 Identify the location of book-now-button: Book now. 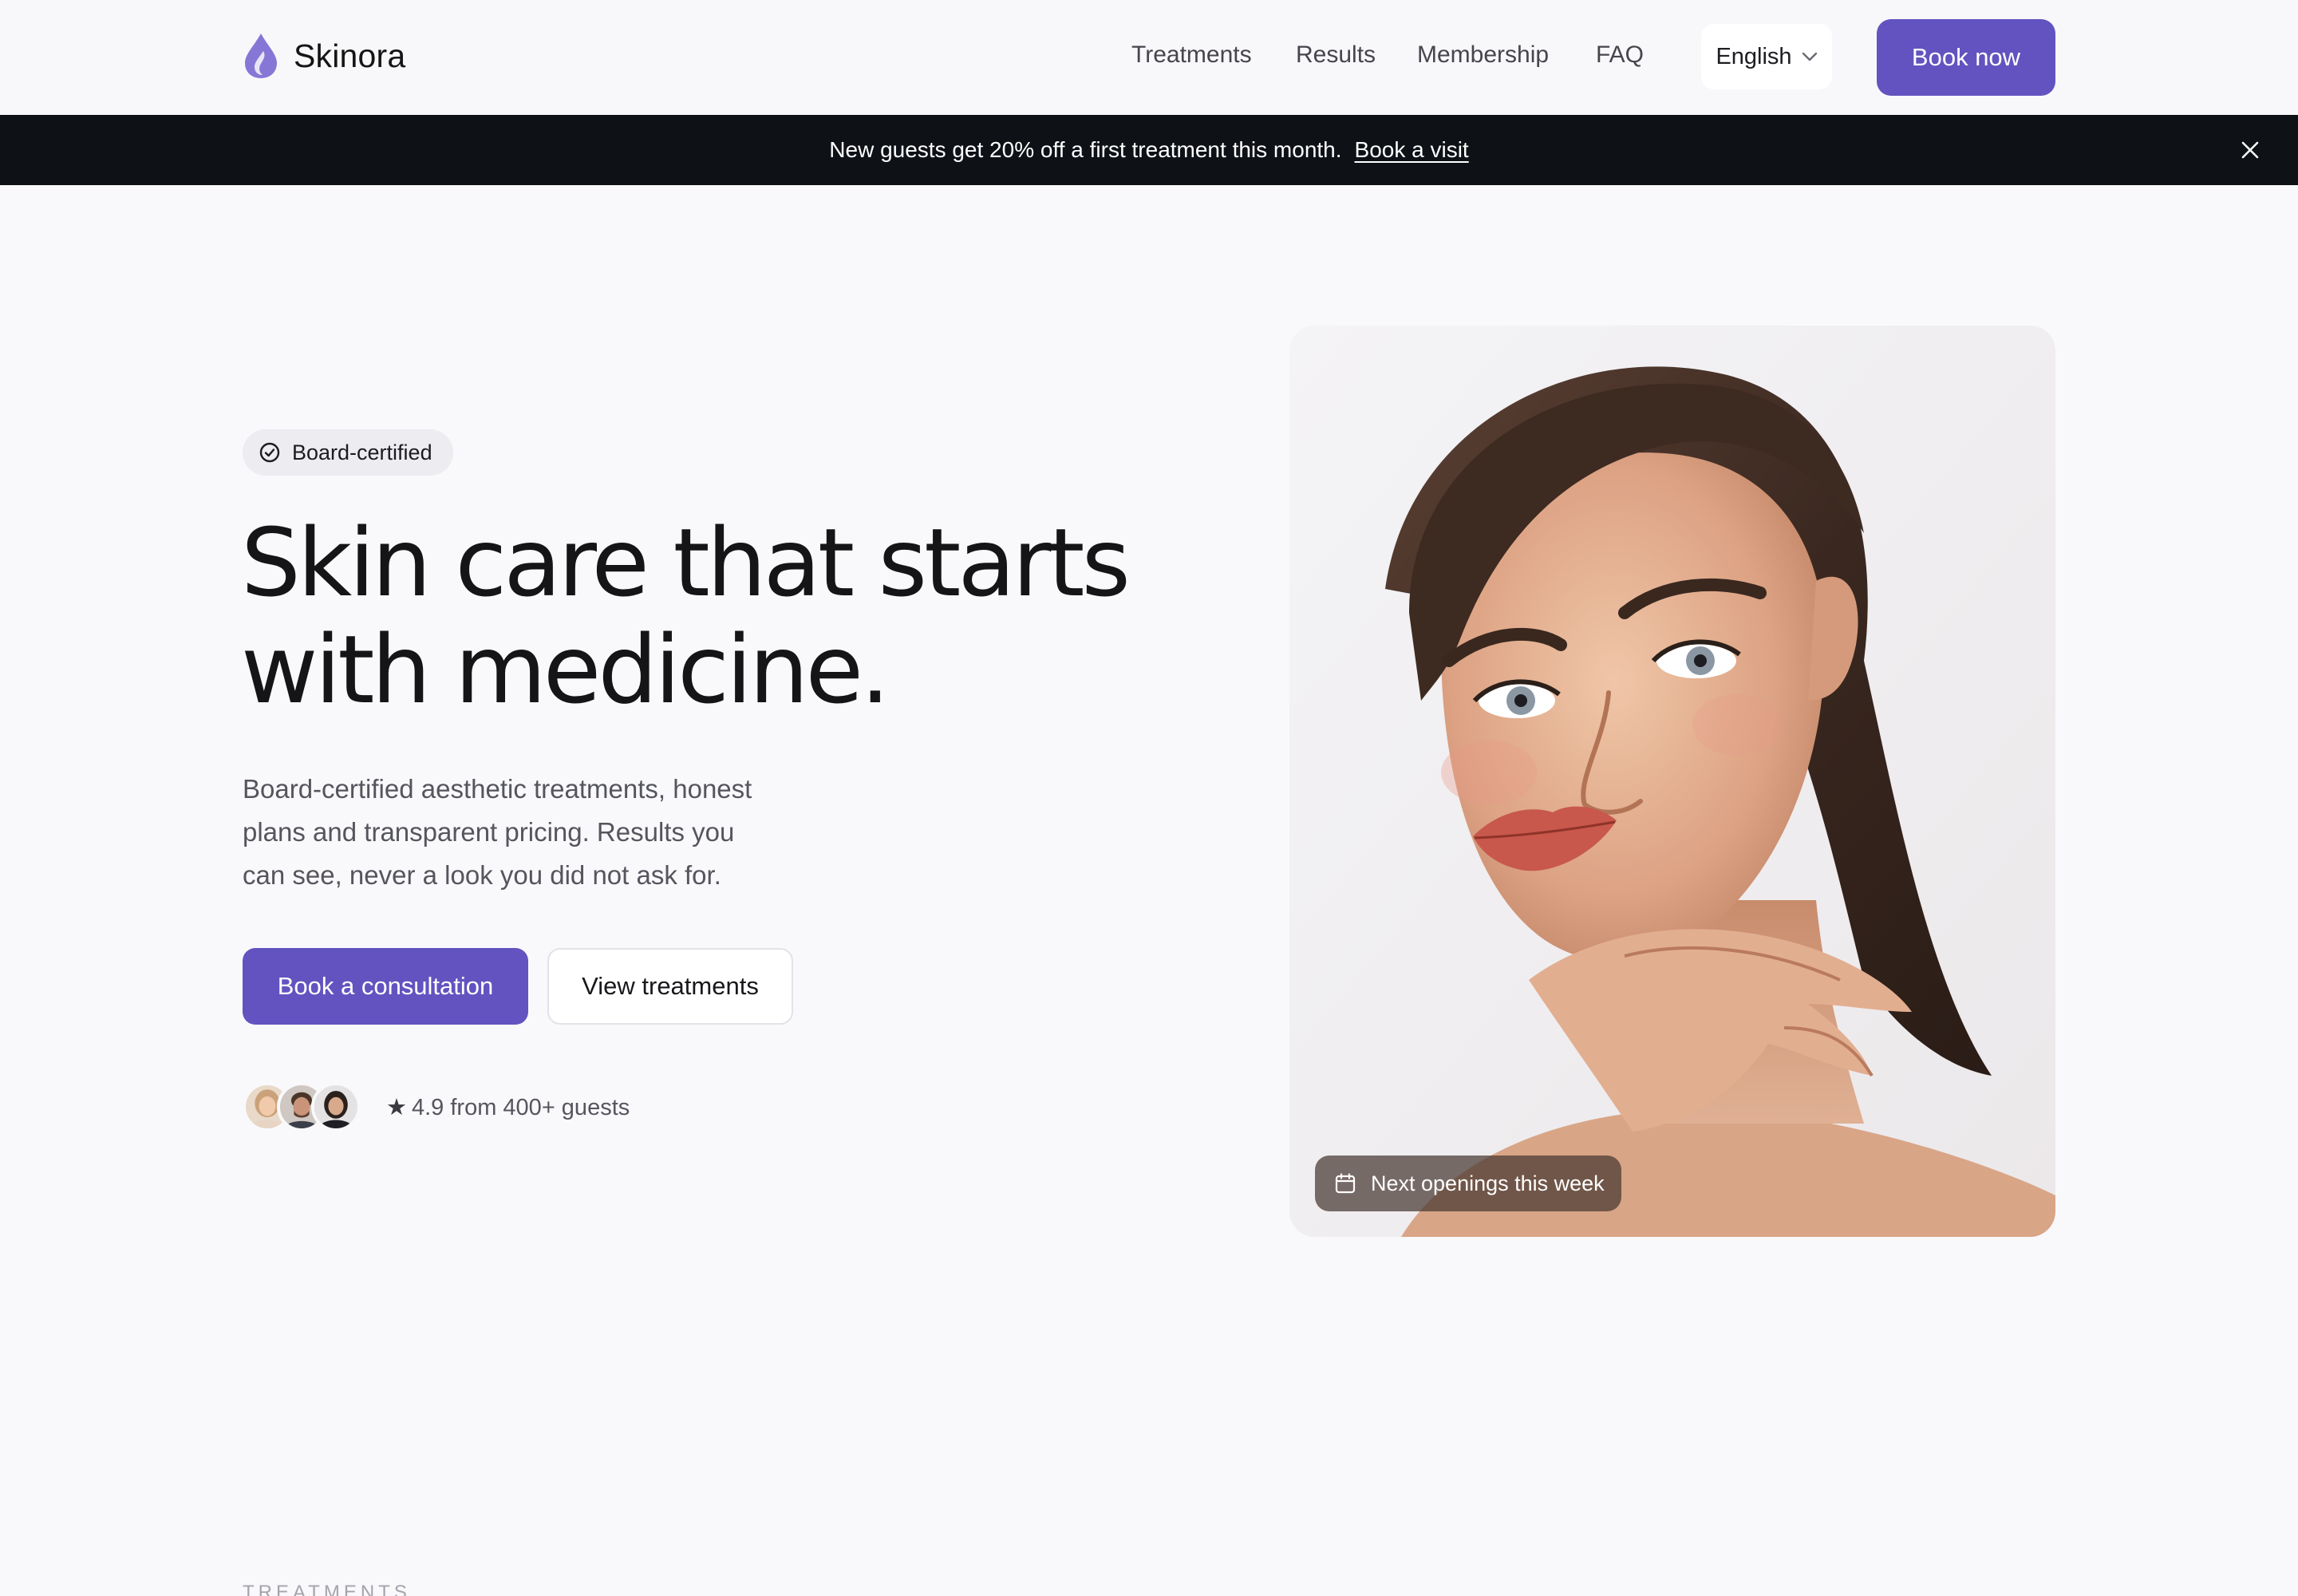
(1966, 57).